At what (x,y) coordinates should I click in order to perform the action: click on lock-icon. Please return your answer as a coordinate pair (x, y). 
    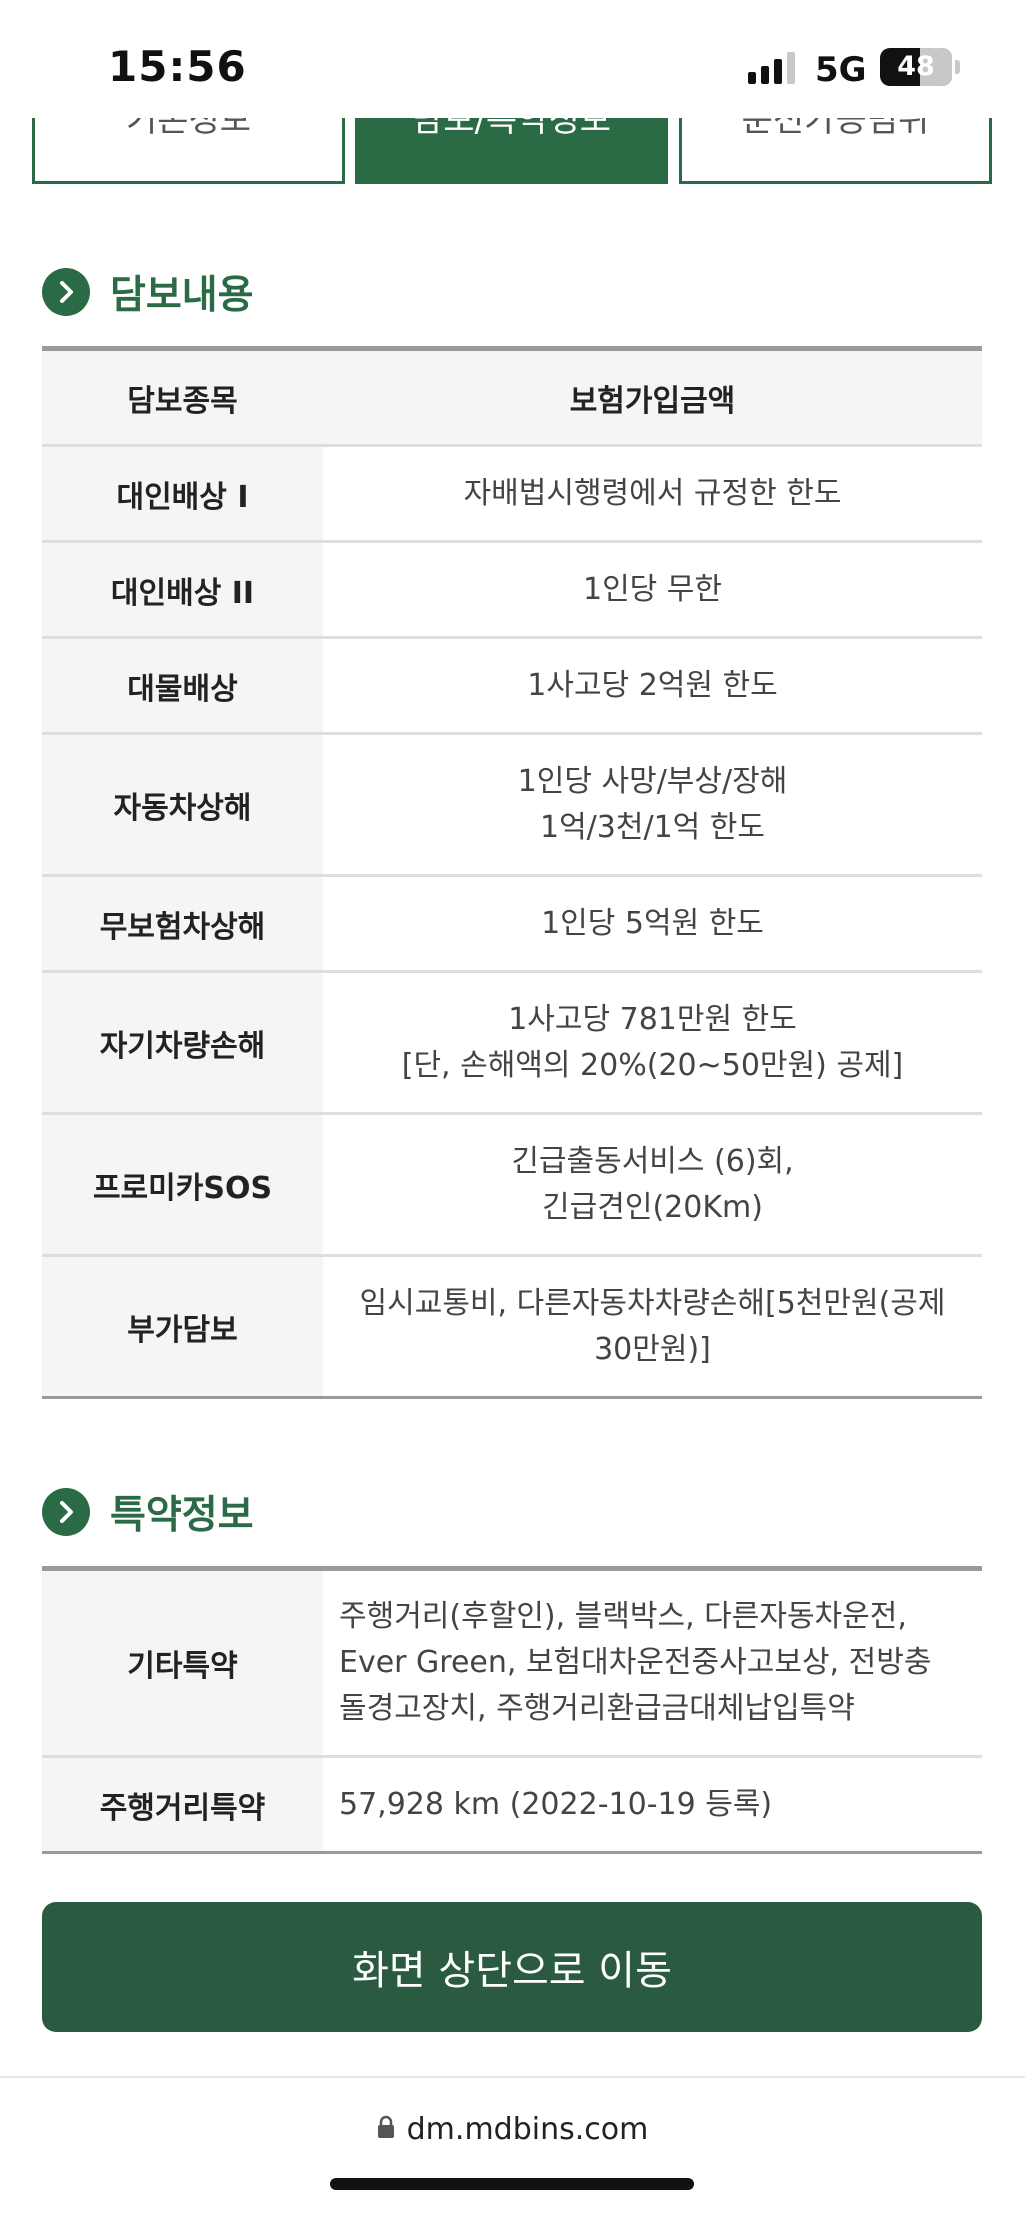
    Looking at the image, I should click on (386, 2129).